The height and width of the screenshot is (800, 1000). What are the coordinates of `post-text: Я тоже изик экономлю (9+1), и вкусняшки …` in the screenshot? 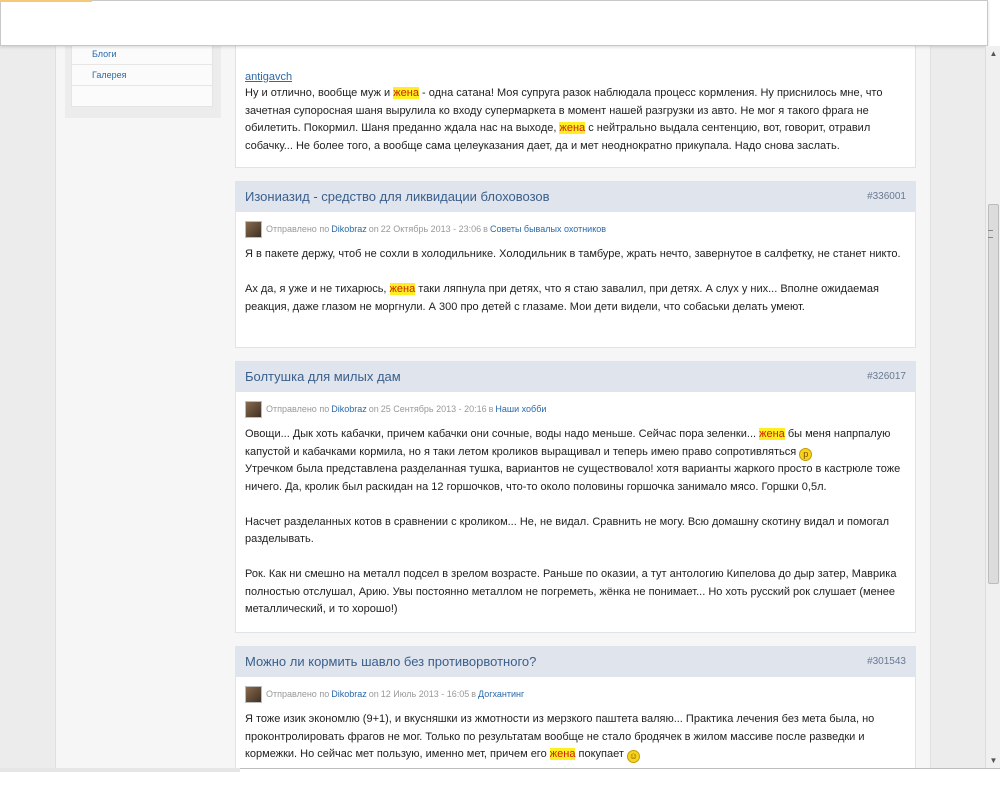 It's located at (575, 737).